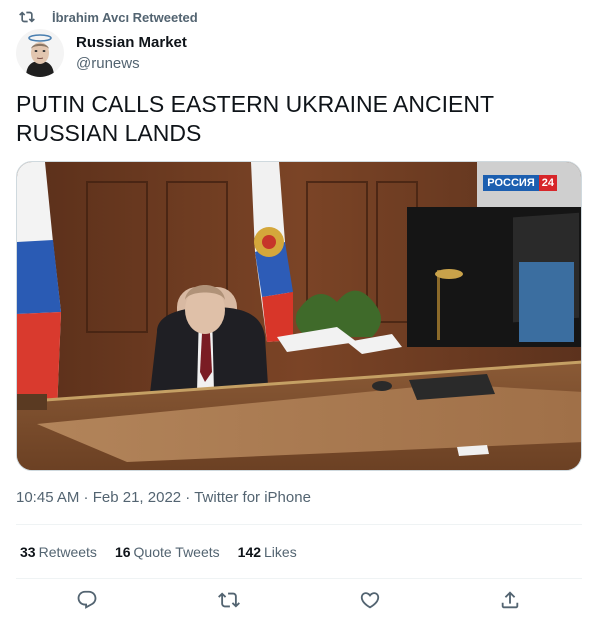  I want to click on tweet-stats: 33 Retweets 16 Quote Tweets 142 Likes, so click(158, 552).